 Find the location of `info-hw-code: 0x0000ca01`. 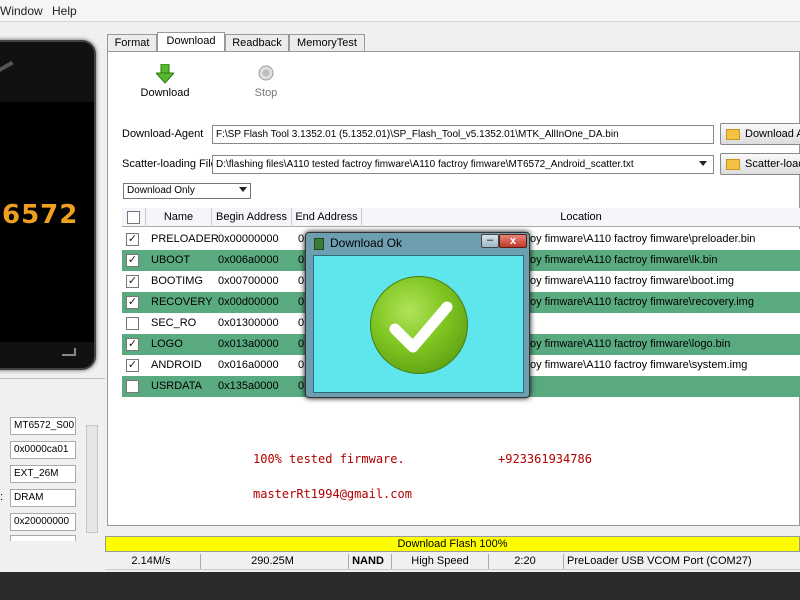

info-hw-code: 0x0000ca01 is located at coordinates (43, 450).